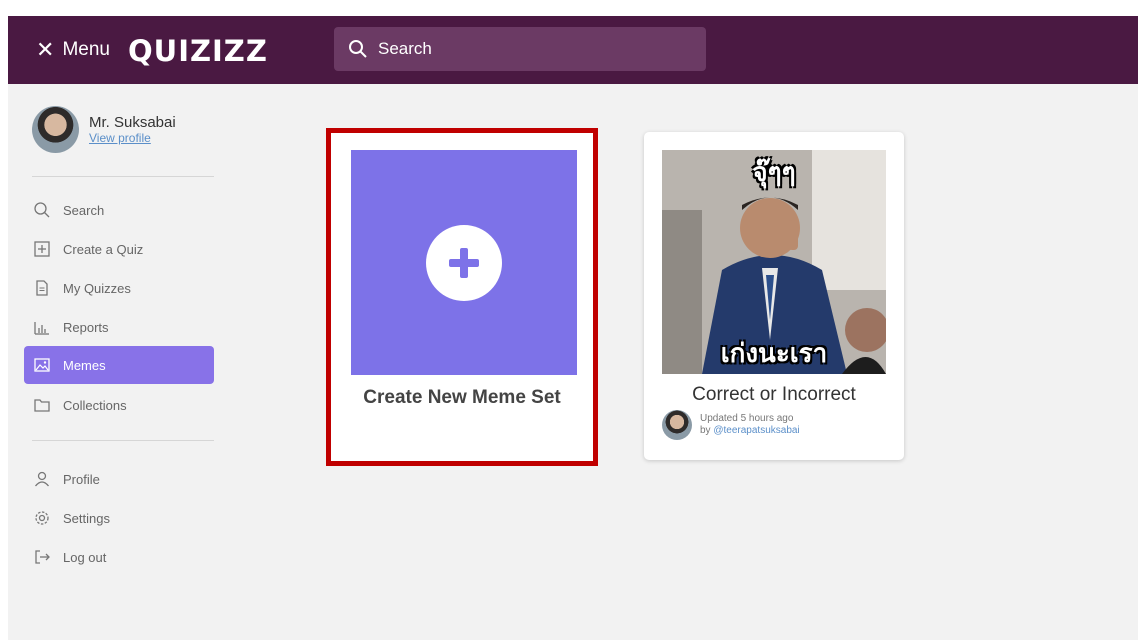  I want to click on plus-icon, so click(464, 262).